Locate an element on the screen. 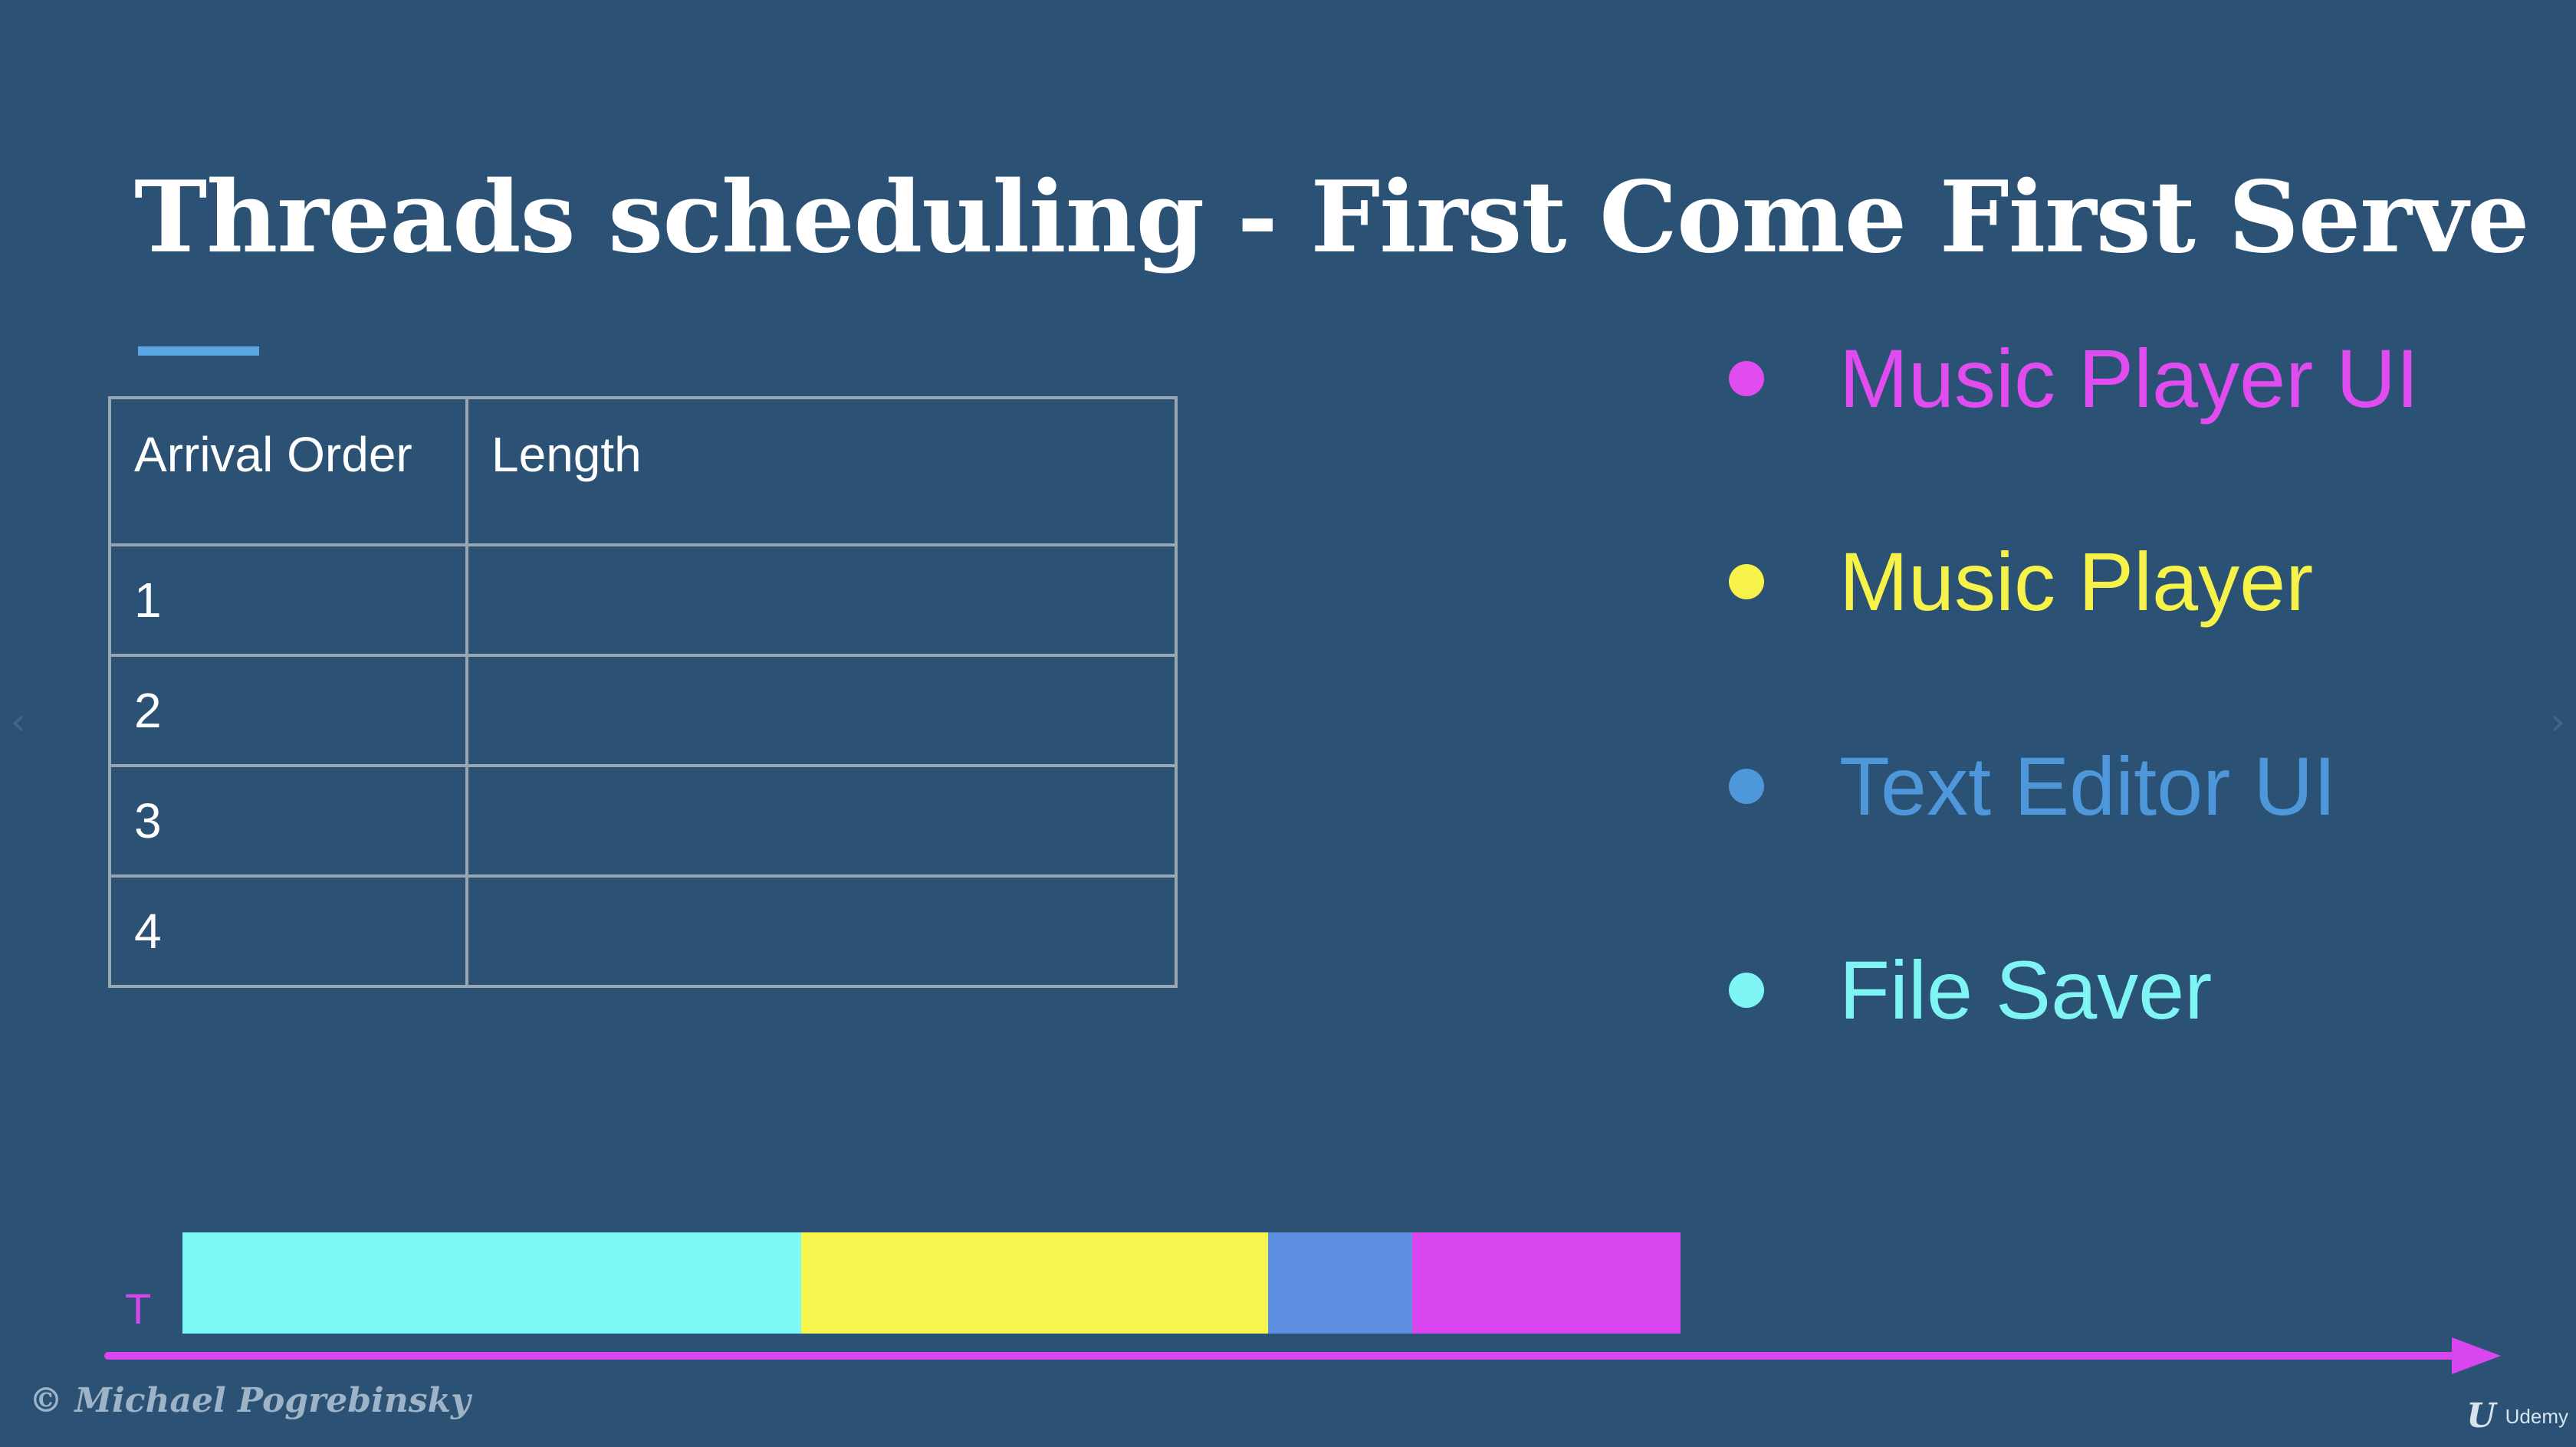  table-row: 3 is located at coordinates (643, 821).